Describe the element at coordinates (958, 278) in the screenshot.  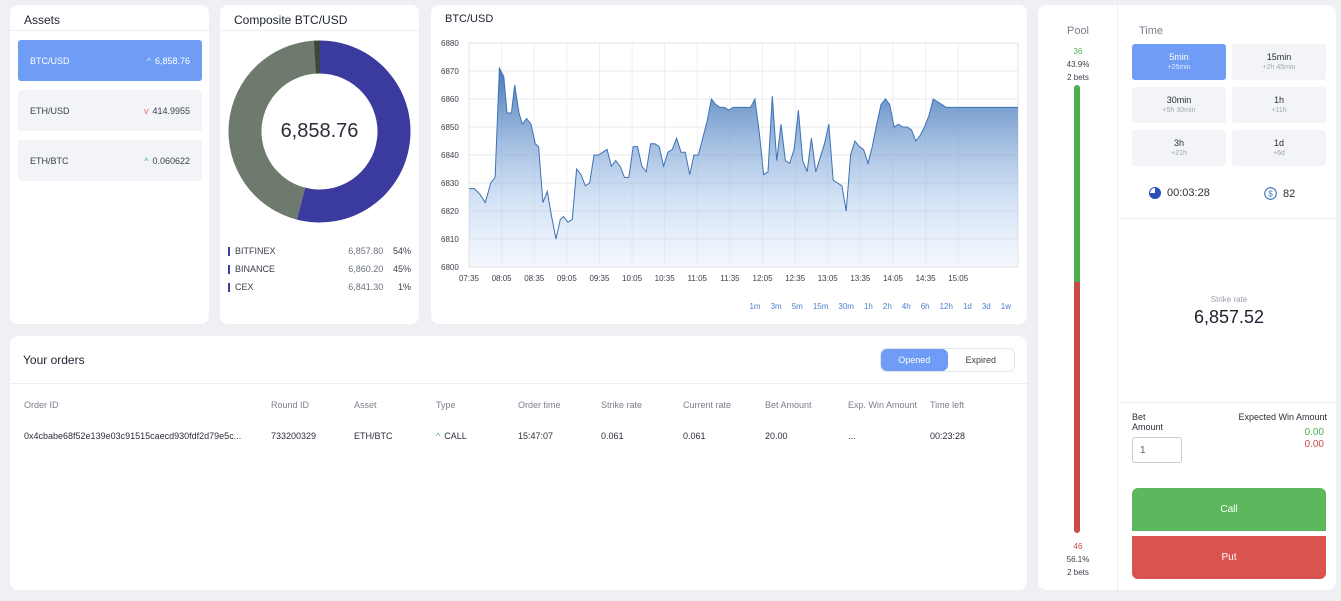
I see `x-tick-label: 15:05` at that location.